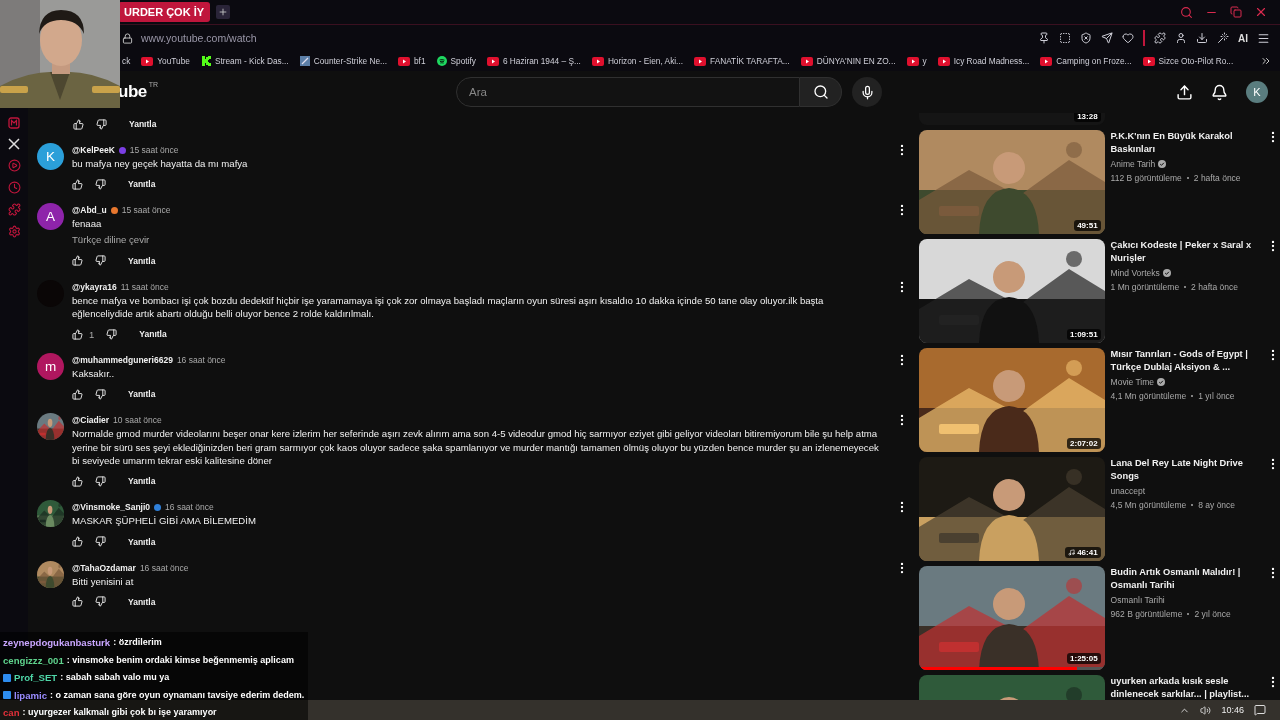 The image size is (1280, 720). What do you see at coordinates (412, 61) in the screenshot?
I see `bookmark: bf1` at bounding box center [412, 61].